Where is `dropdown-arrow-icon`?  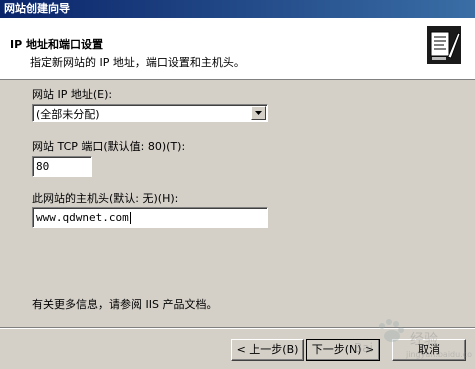 dropdown-arrow-icon is located at coordinates (258, 113).